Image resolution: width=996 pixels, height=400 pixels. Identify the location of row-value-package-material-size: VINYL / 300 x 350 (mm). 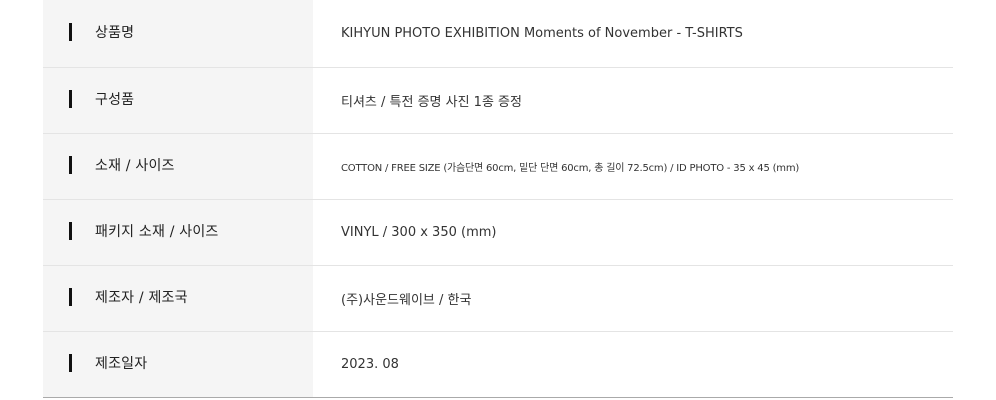
(419, 232).